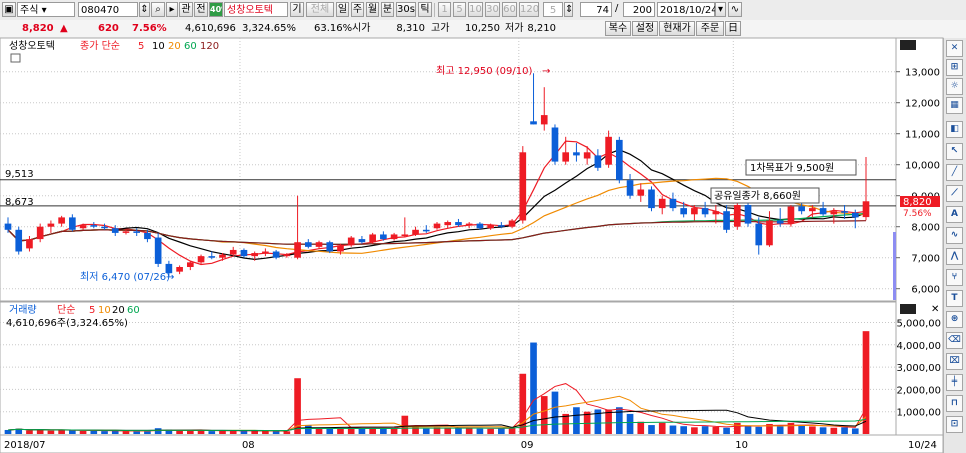  Describe the element at coordinates (133, 310) in the screenshot. I see `volume-legend-ma60: 60` at that location.